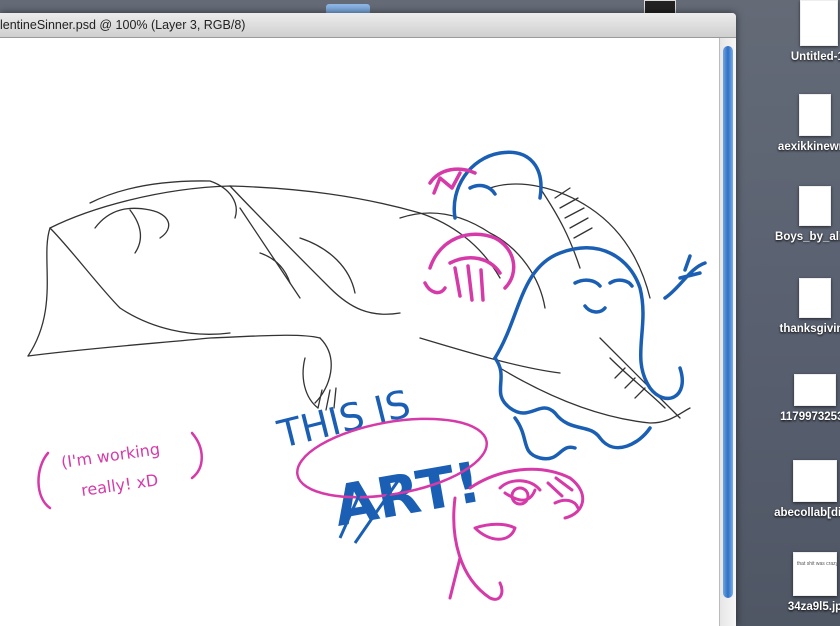  I want to click on desktop-icon-boys-by-alisk: Boys_by_alisk, so click(800, 214).